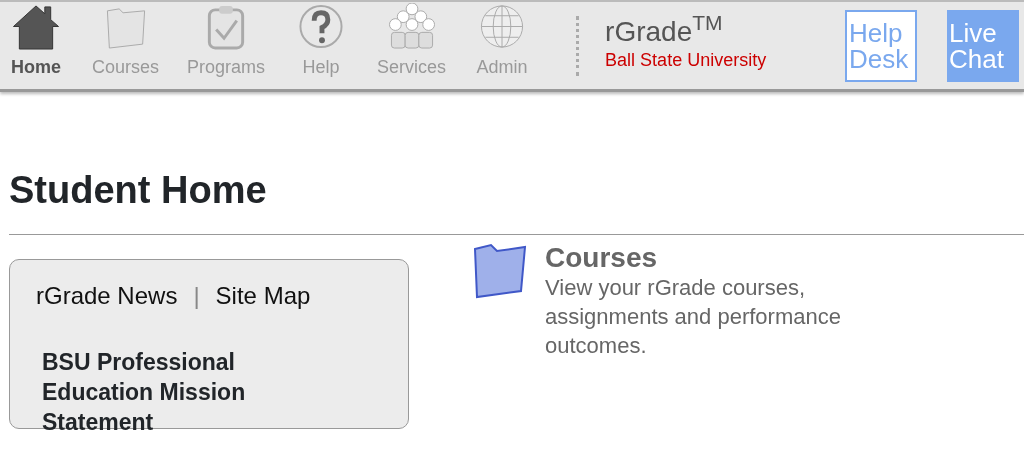 The height and width of the screenshot is (453, 1024). Describe the element at coordinates (412, 45) in the screenshot. I see `toolbar-tab: Services` at that location.